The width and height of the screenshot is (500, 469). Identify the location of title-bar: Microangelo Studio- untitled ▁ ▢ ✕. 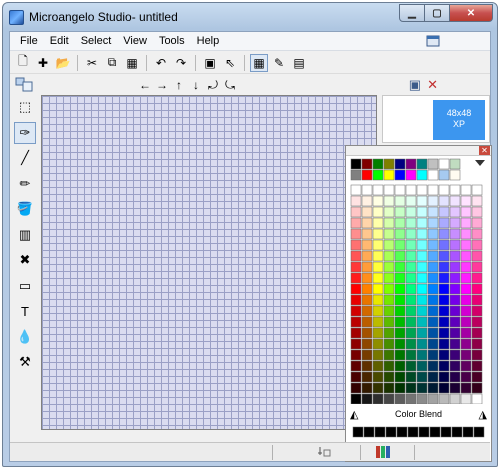
(250, 17).